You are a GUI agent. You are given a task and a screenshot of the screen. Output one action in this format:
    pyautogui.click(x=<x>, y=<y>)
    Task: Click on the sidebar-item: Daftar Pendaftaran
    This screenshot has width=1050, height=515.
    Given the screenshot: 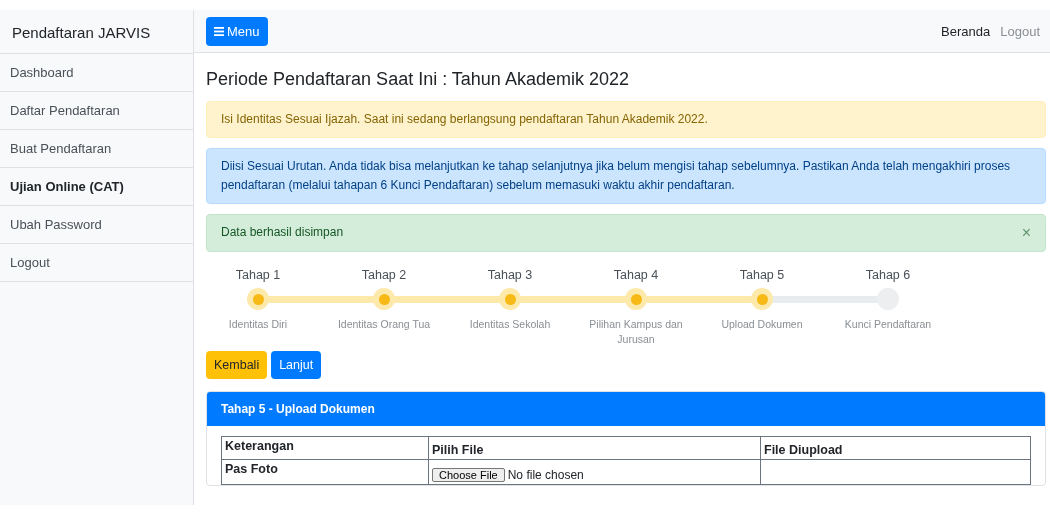 What is the action you would take?
    pyautogui.click(x=96, y=111)
    